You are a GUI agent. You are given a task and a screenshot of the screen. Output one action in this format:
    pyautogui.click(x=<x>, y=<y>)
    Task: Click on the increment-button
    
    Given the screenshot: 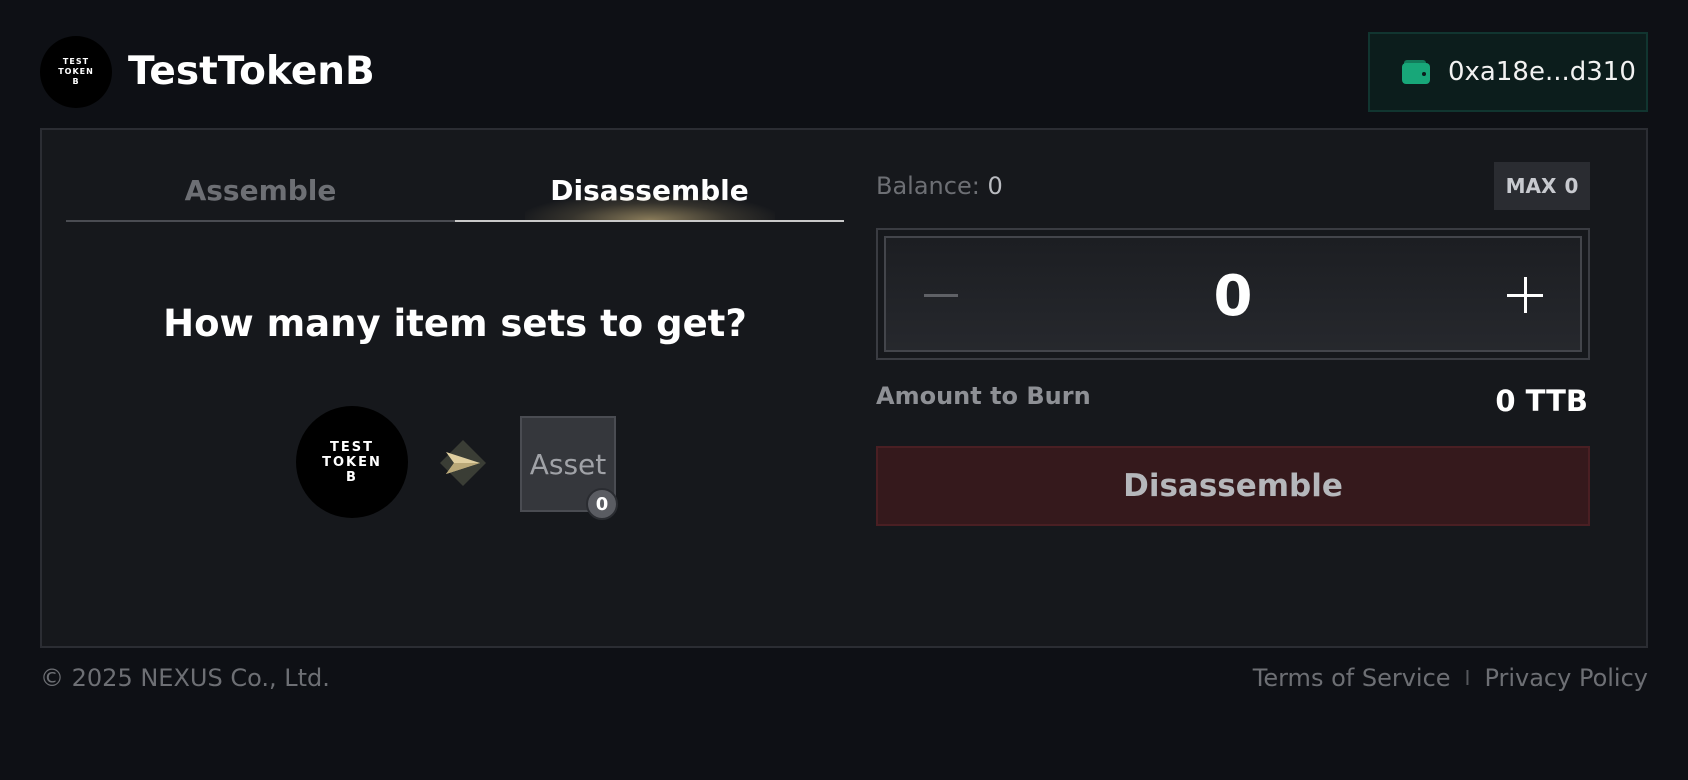 What is the action you would take?
    pyautogui.click(x=1525, y=295)
    